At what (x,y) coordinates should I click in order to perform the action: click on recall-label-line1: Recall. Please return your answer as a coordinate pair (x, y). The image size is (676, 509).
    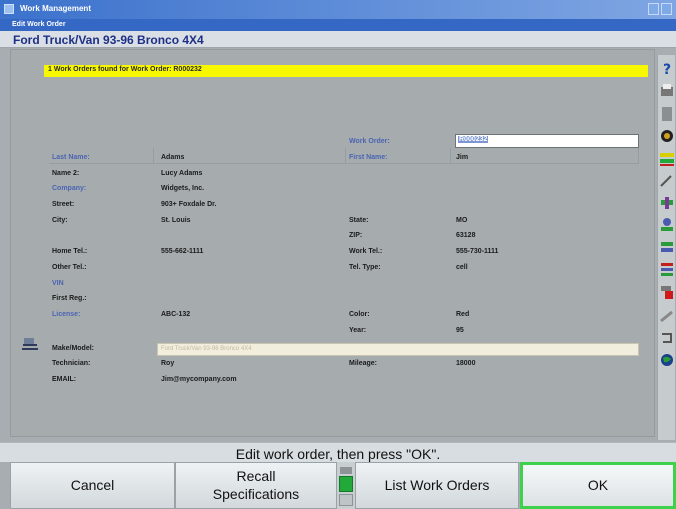
    Looking at the image, I should click on (256, 476).